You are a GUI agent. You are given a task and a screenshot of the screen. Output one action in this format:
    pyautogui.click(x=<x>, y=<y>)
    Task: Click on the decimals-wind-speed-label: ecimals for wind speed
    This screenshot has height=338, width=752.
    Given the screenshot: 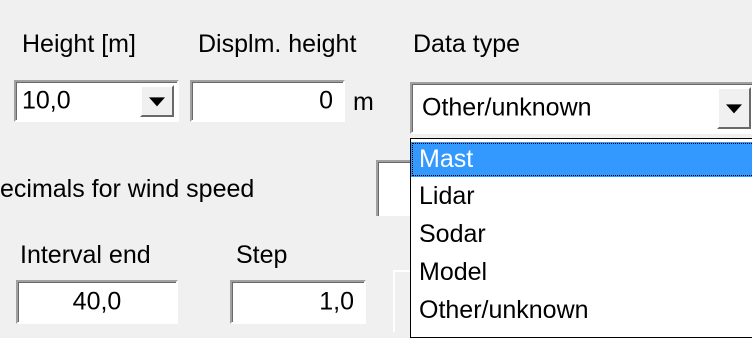 What is the action you would take?
    pyautogui.click(x=127, y=189)
    